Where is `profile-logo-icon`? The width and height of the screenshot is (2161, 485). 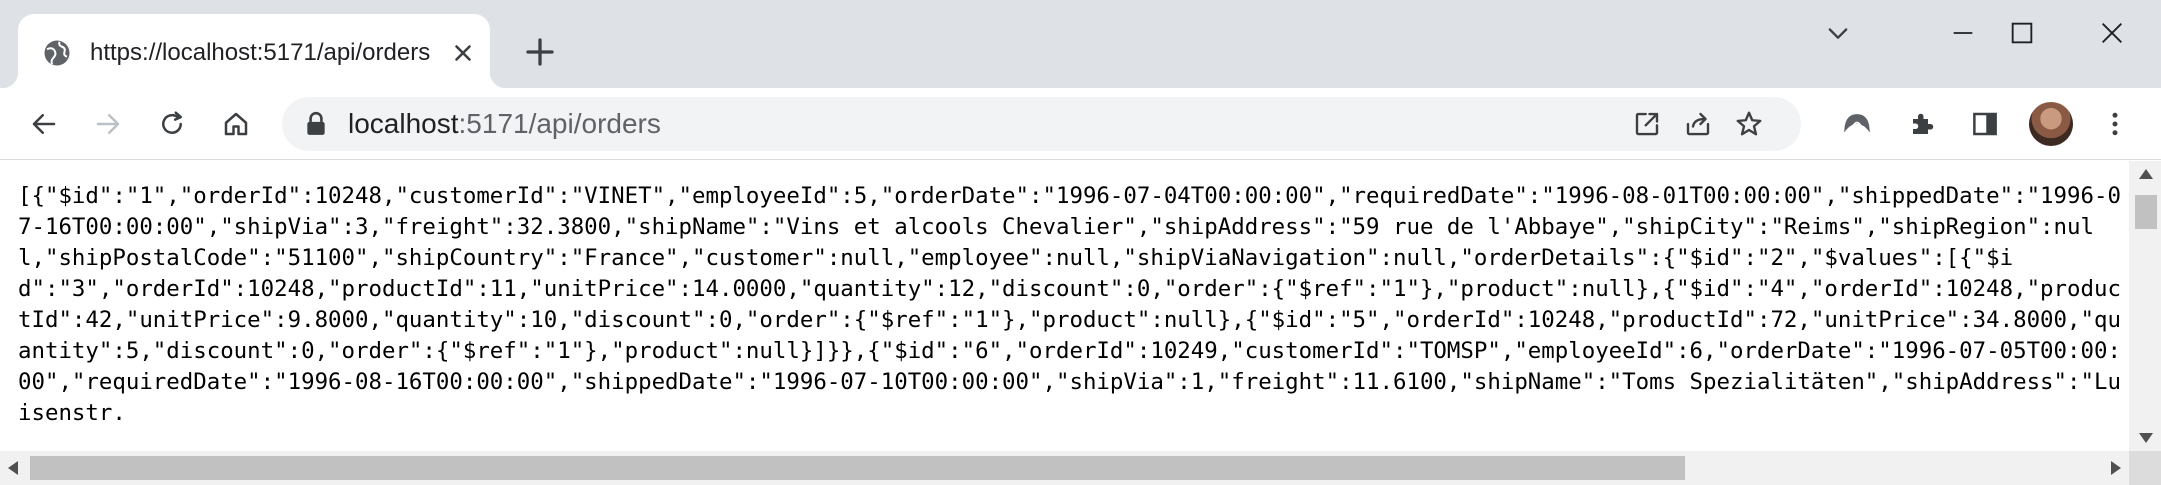 profile-logo-icon is located at coordinates (1857, 123).